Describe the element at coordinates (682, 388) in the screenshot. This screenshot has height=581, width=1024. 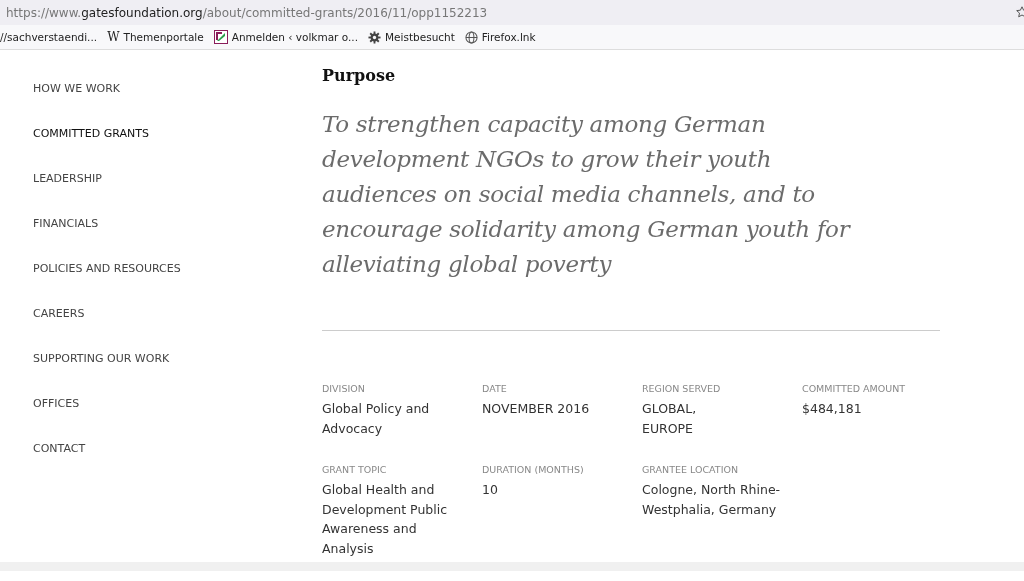
I see `detail-label: REGION SERVED` at that location.